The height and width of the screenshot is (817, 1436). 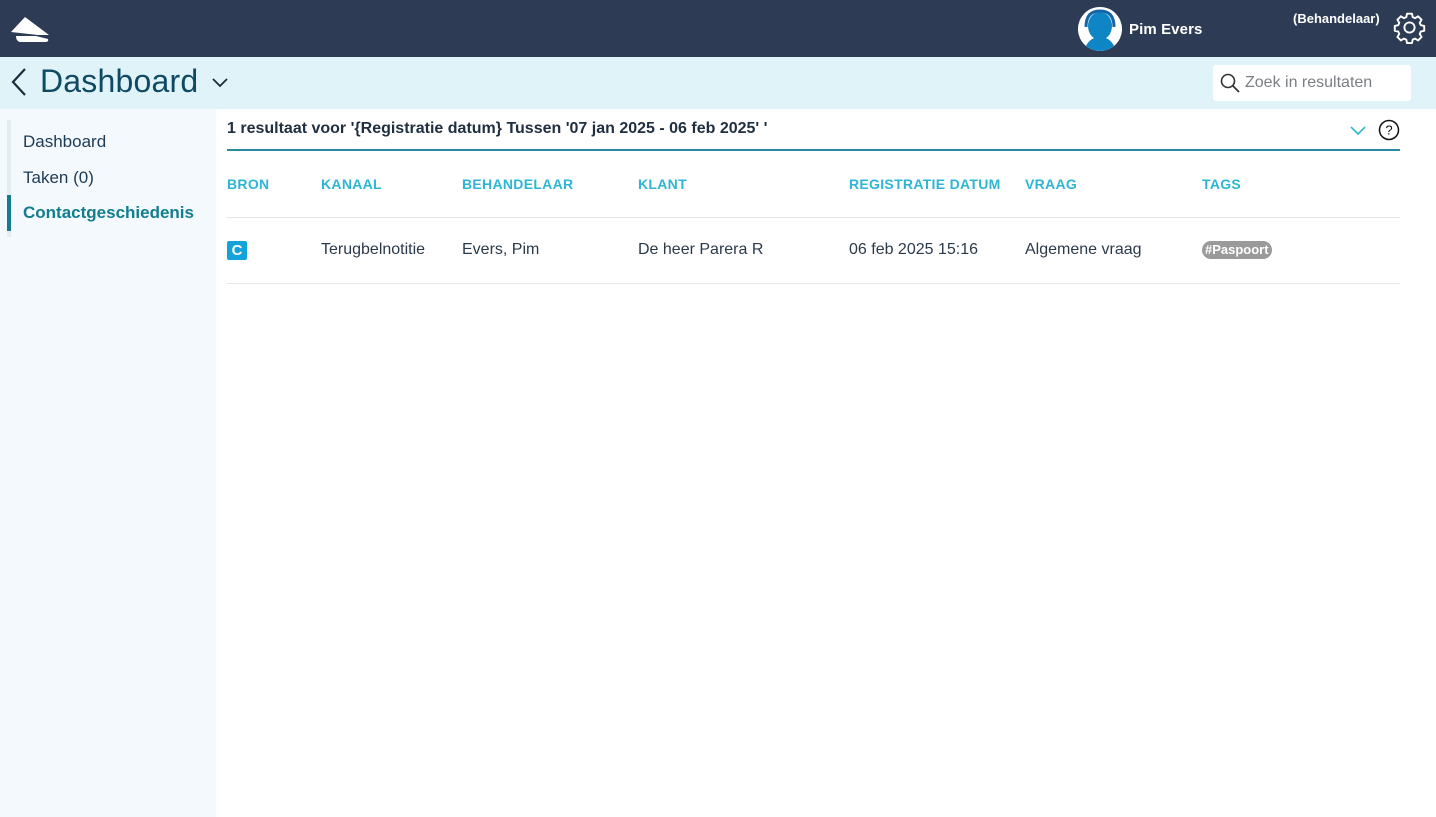 What do you see at coordinates (391, 250) in the screenshot?
I see `cell-kanaal: Terugbelnotitie` at bounding box center [391, 250].